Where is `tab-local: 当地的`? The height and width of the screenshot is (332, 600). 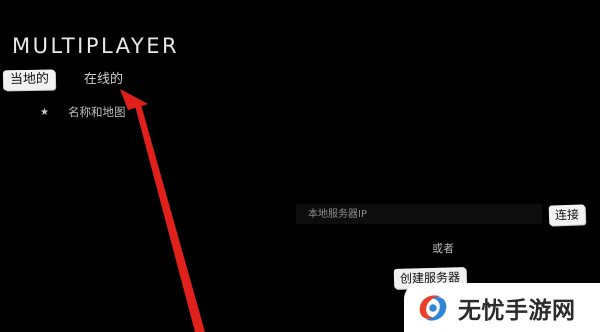 tab-local: 当地的 is located at coordinates (29, 80).